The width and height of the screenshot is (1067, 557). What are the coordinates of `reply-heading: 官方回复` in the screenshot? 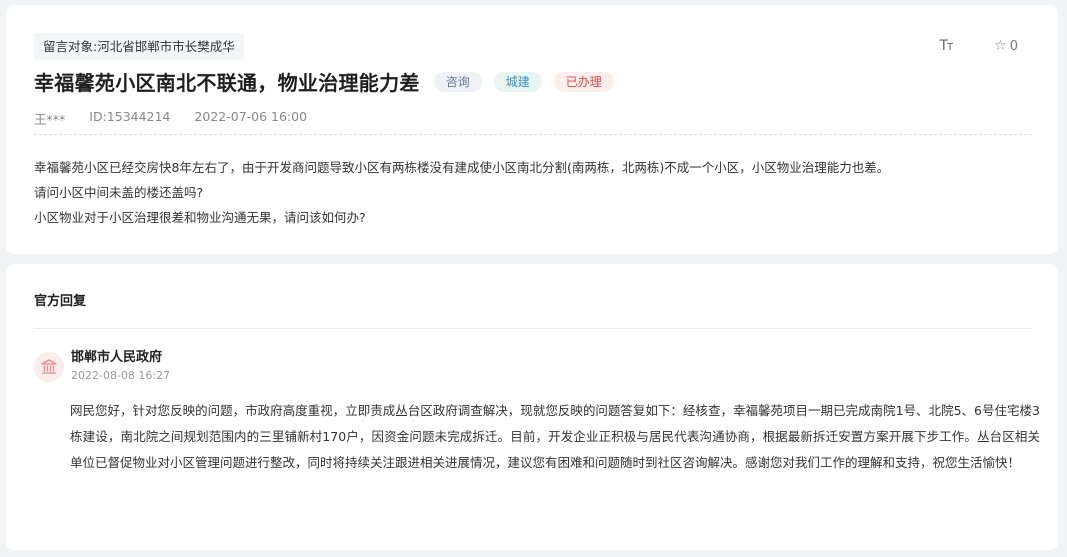 It's located at (60, 301).